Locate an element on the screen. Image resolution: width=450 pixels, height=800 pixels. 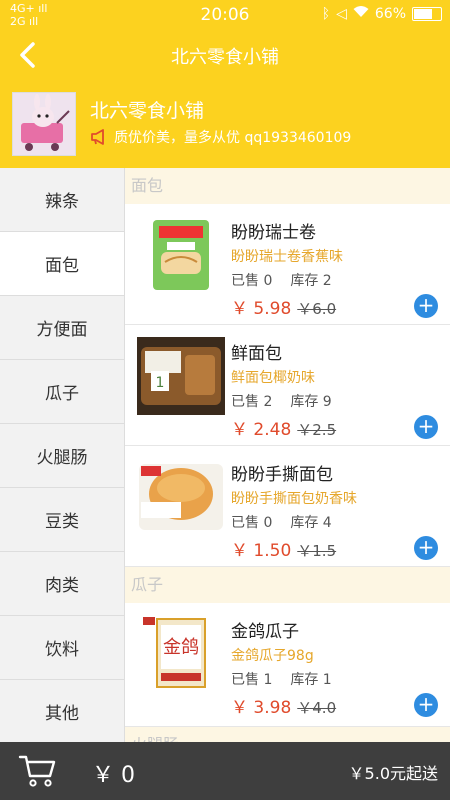
product-image: 金鸽 is located at coordinates (181, 654).